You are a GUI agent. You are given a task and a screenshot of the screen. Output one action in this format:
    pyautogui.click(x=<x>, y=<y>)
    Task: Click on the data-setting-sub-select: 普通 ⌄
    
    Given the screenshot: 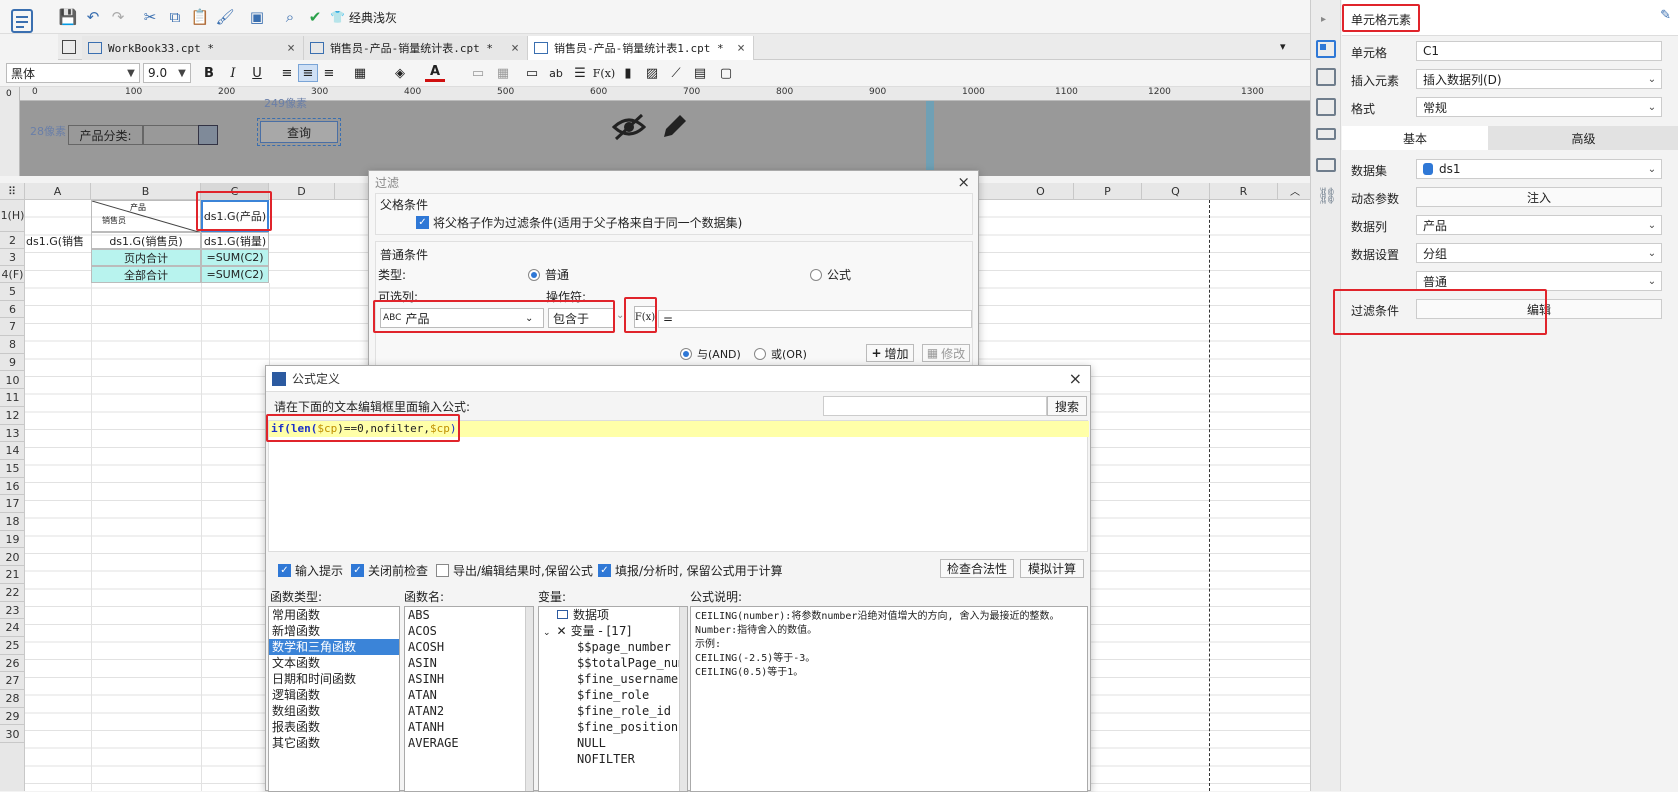 What is the action you would take?
    pyautogui.click(x=1539, y=281)
    